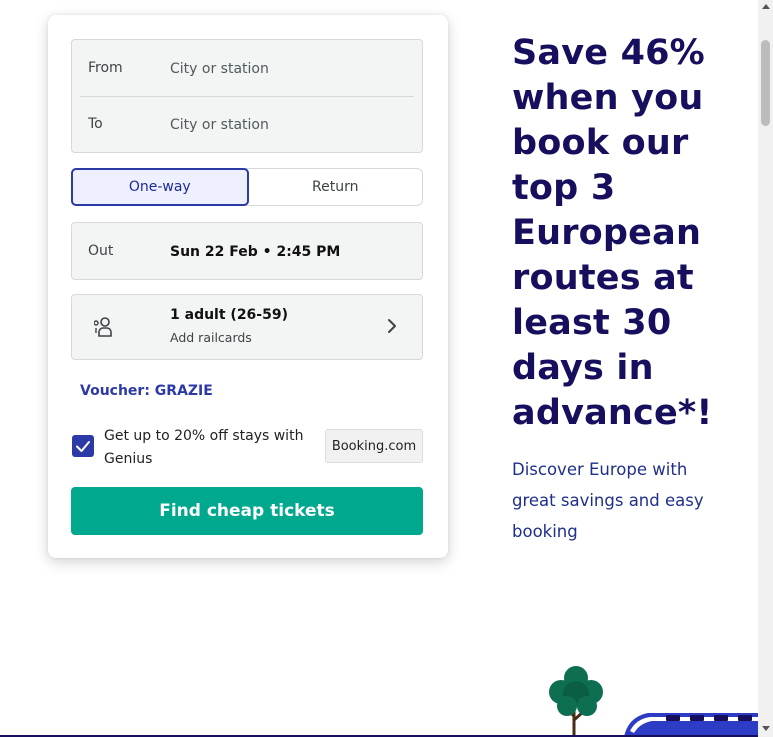  I want to click on scroll-up-icon, so click(766, 6).